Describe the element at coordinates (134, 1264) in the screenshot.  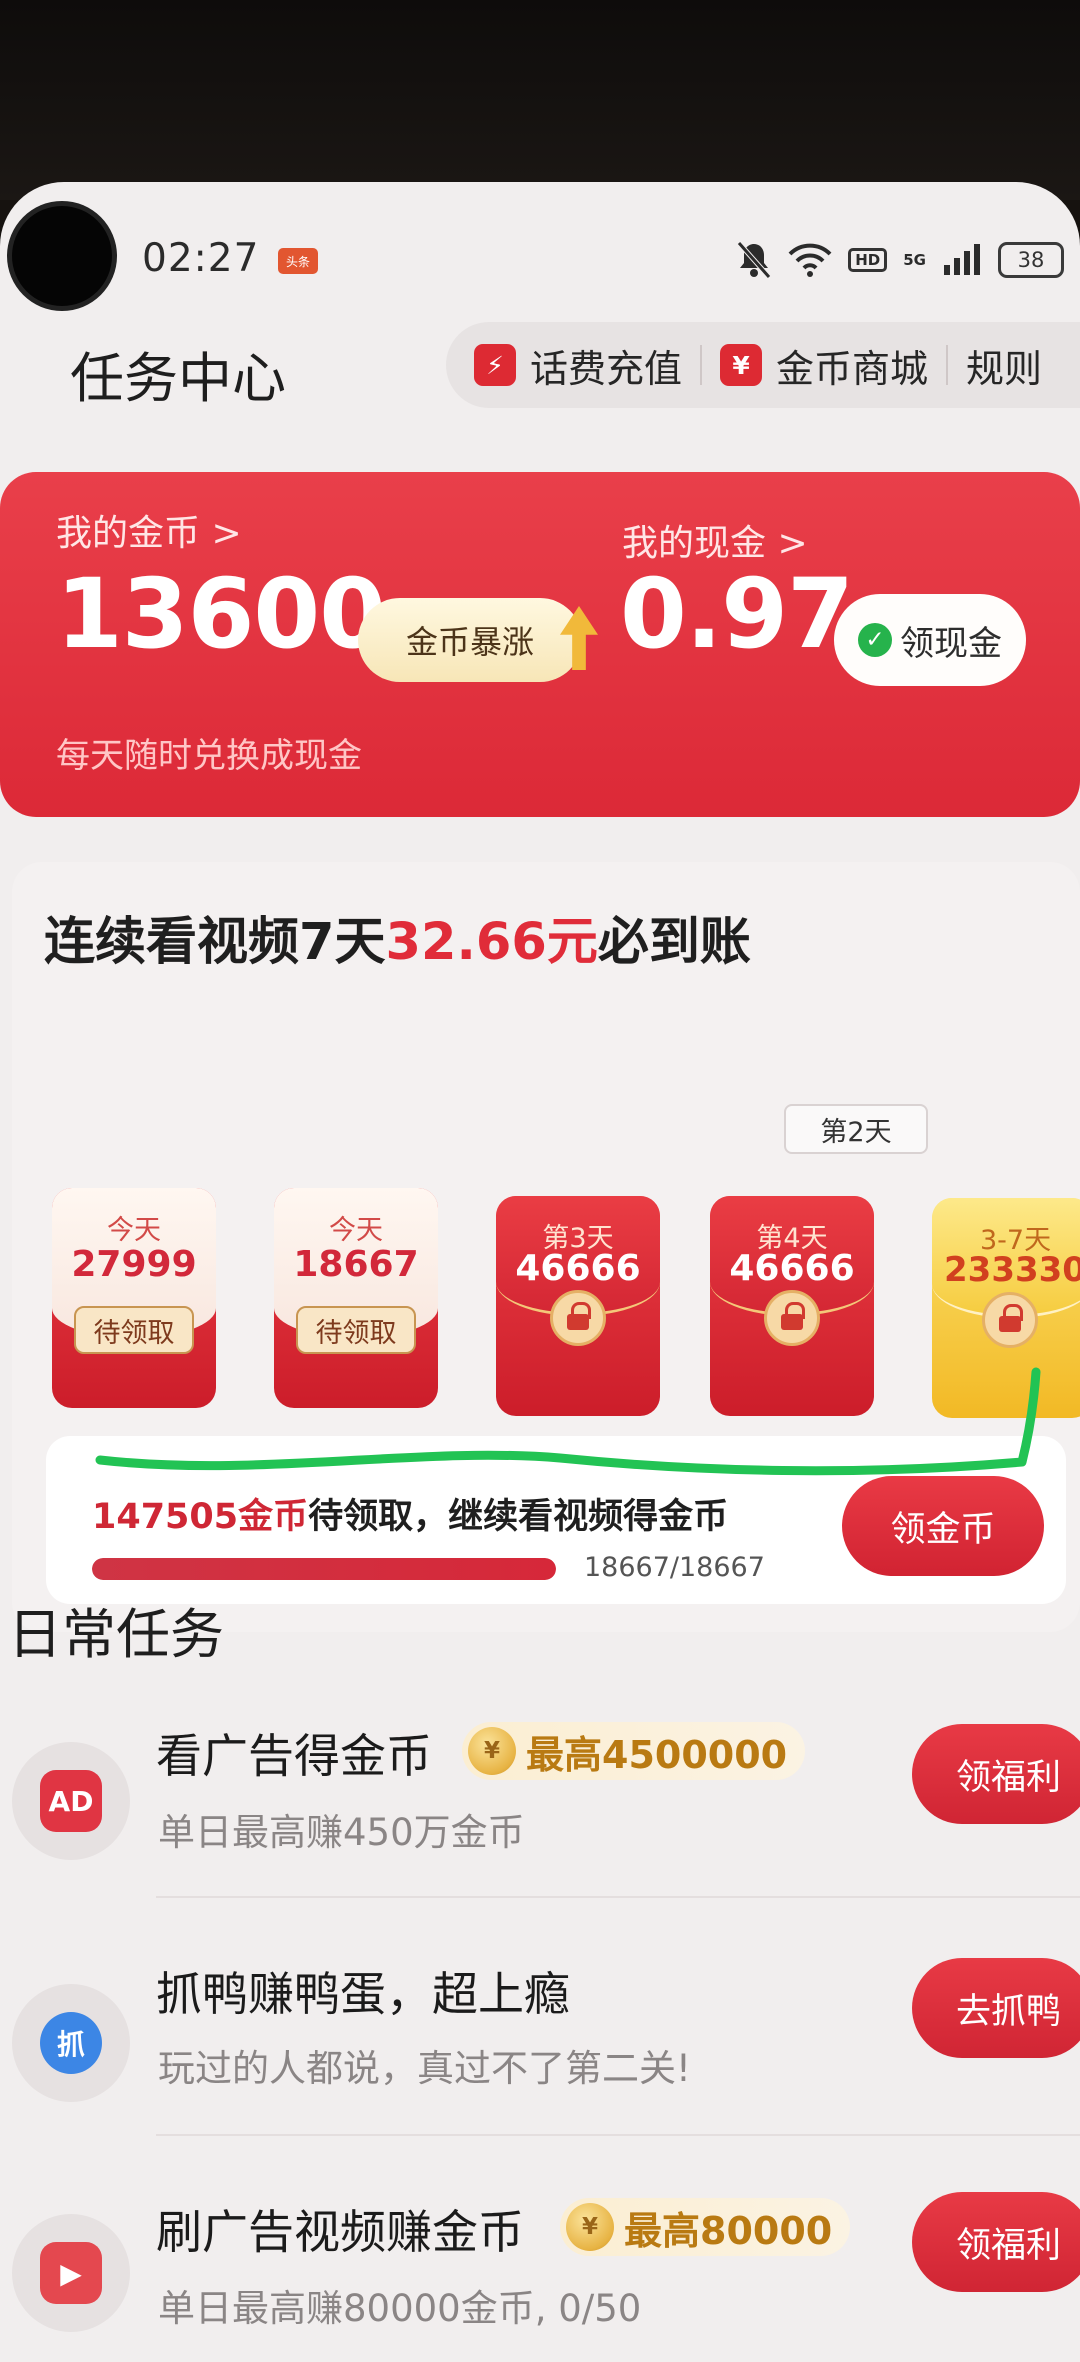
I see `envelope-amount: 27999` at that location.